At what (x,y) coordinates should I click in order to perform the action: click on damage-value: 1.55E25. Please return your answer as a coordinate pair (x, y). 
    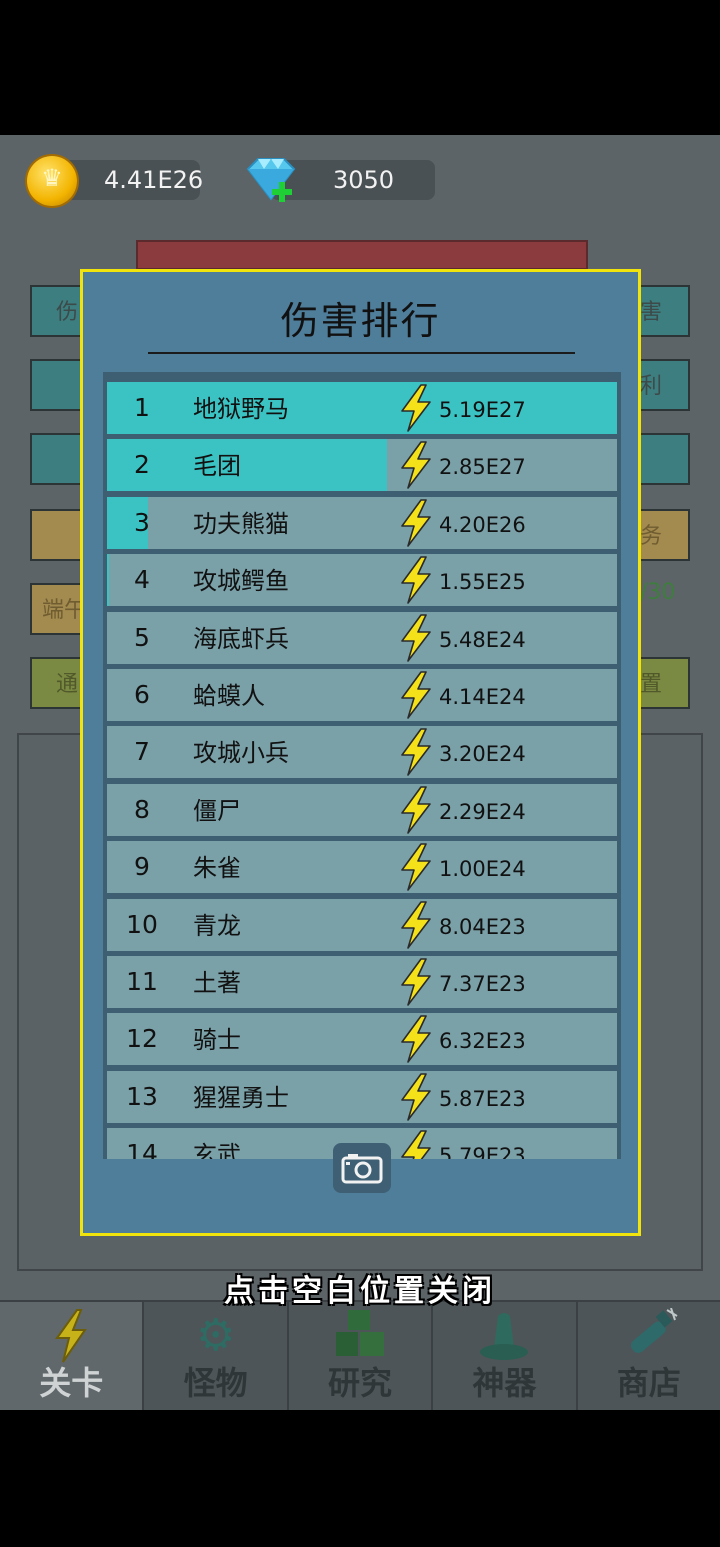
    Looking at the image, I should click on (482, 582).